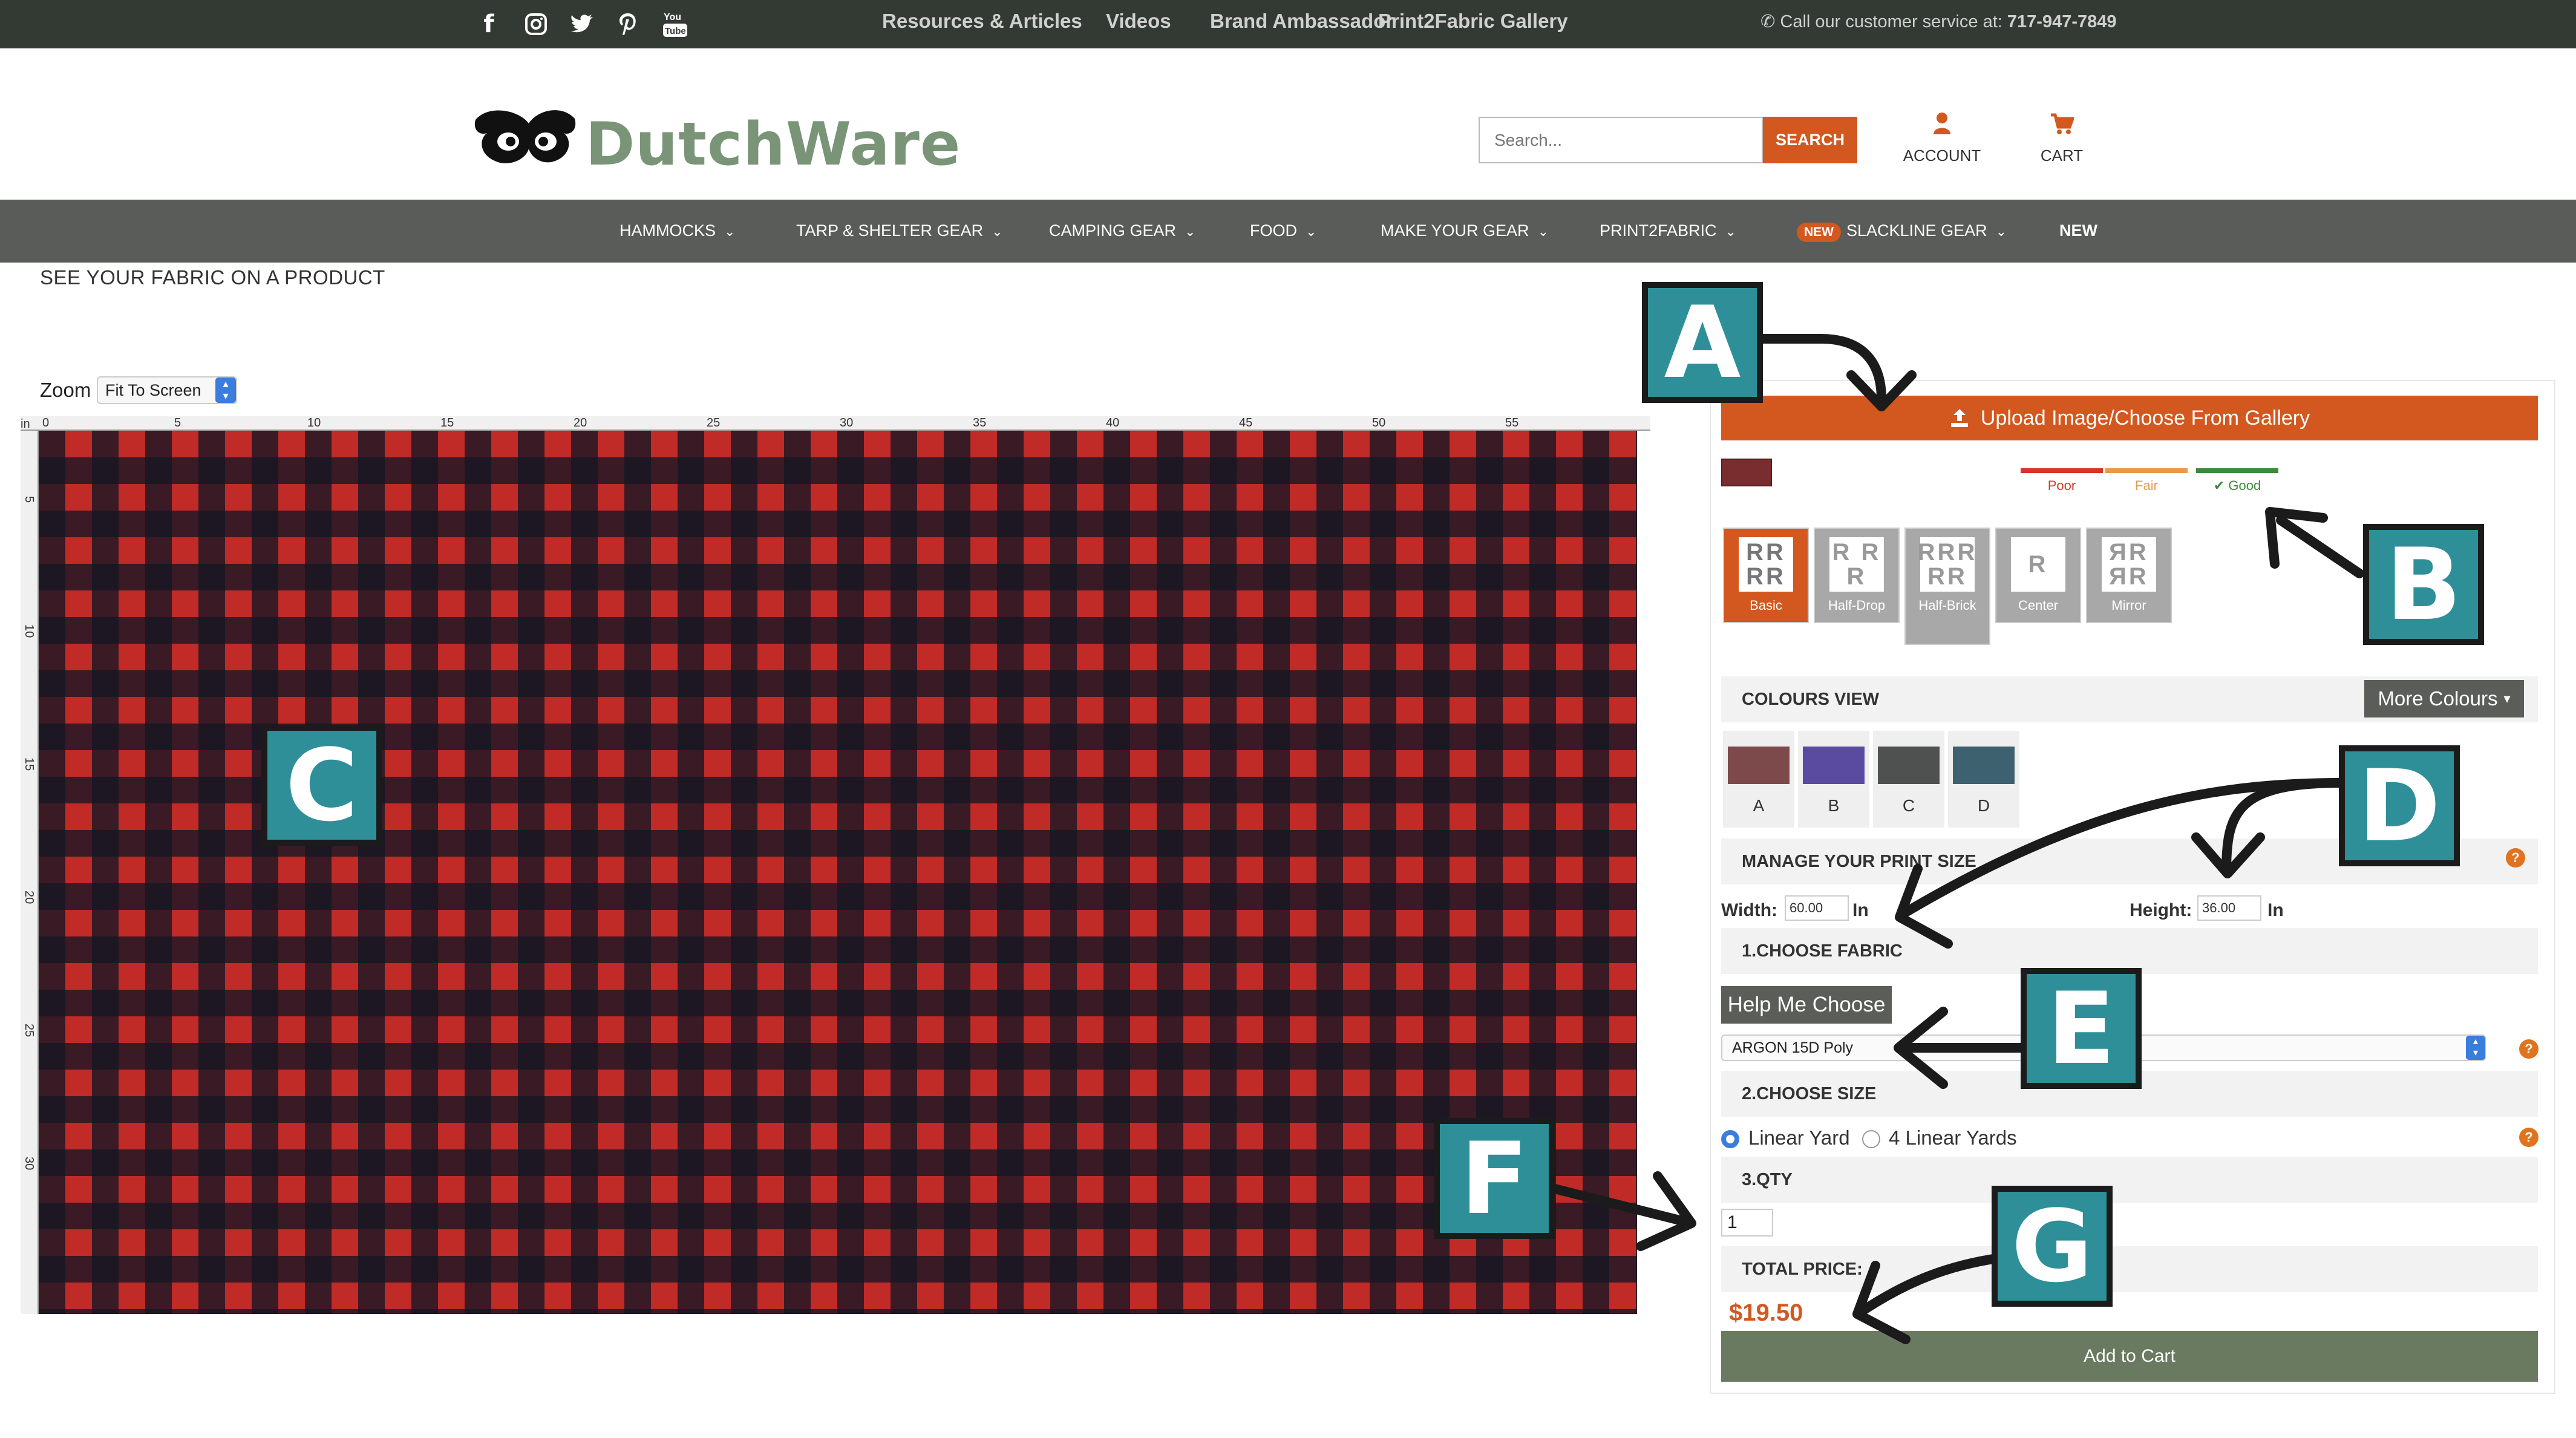 The height and width of the screenshot is (1438, 2576). I want to click on svg-text: You, so click(672, 17).